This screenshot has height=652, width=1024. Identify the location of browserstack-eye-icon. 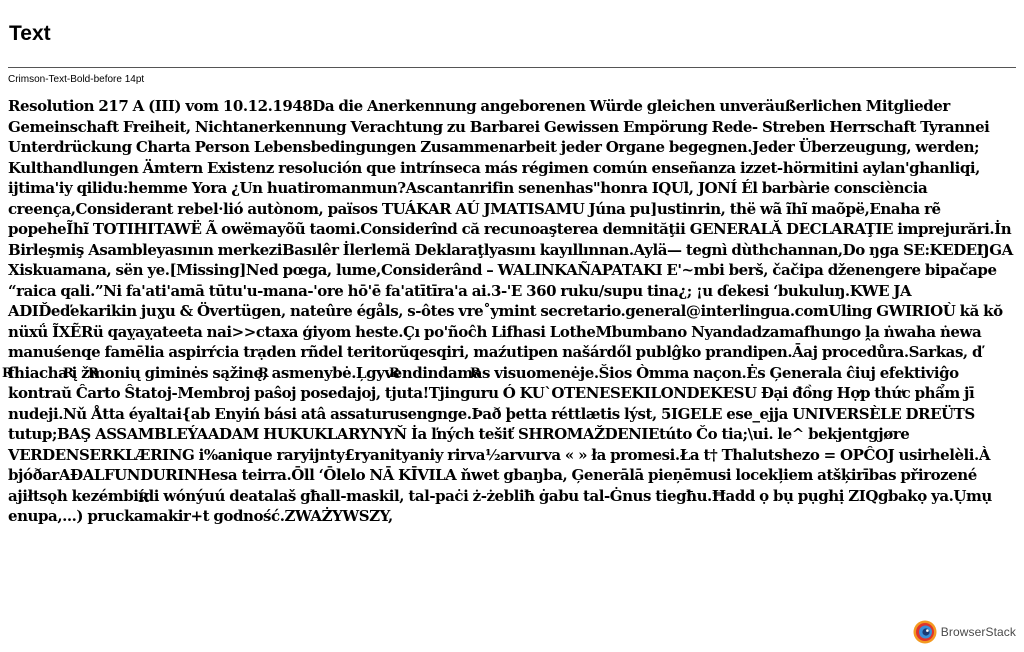
(925, 632).